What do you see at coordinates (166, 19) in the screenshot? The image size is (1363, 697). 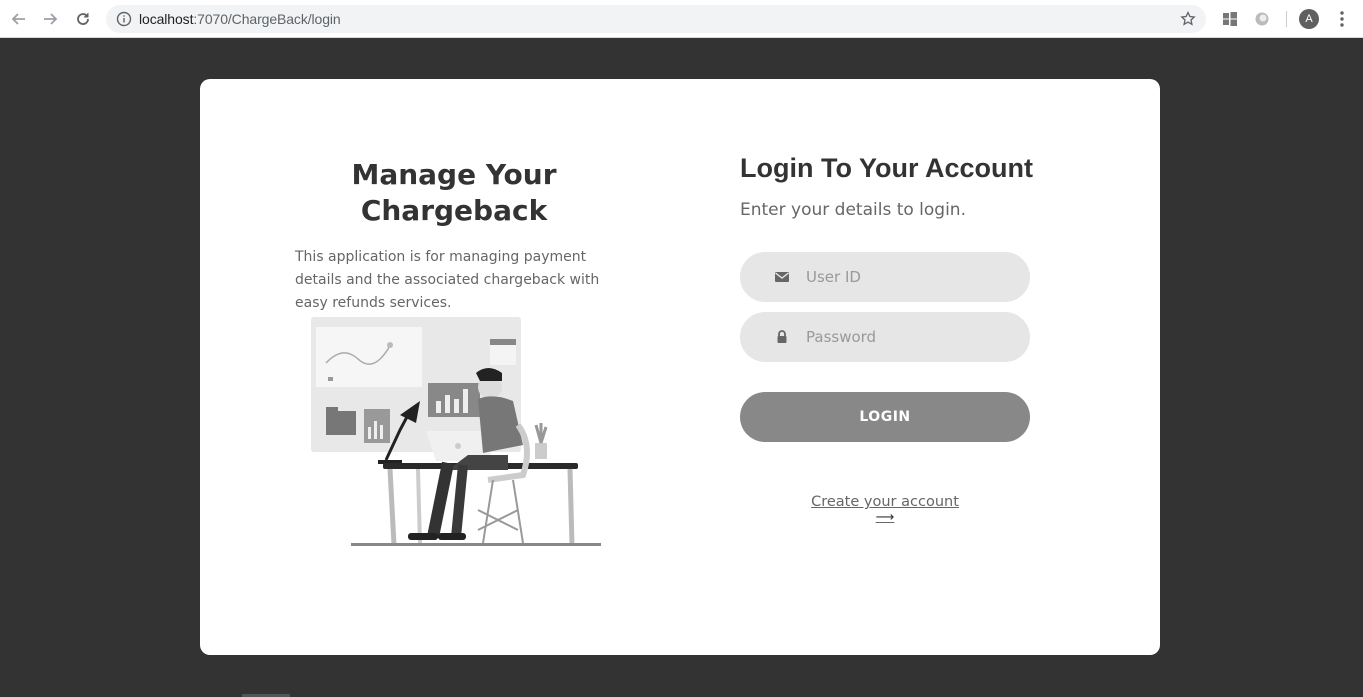 I see `url-host: localhost` at bounding box center [166, 19].